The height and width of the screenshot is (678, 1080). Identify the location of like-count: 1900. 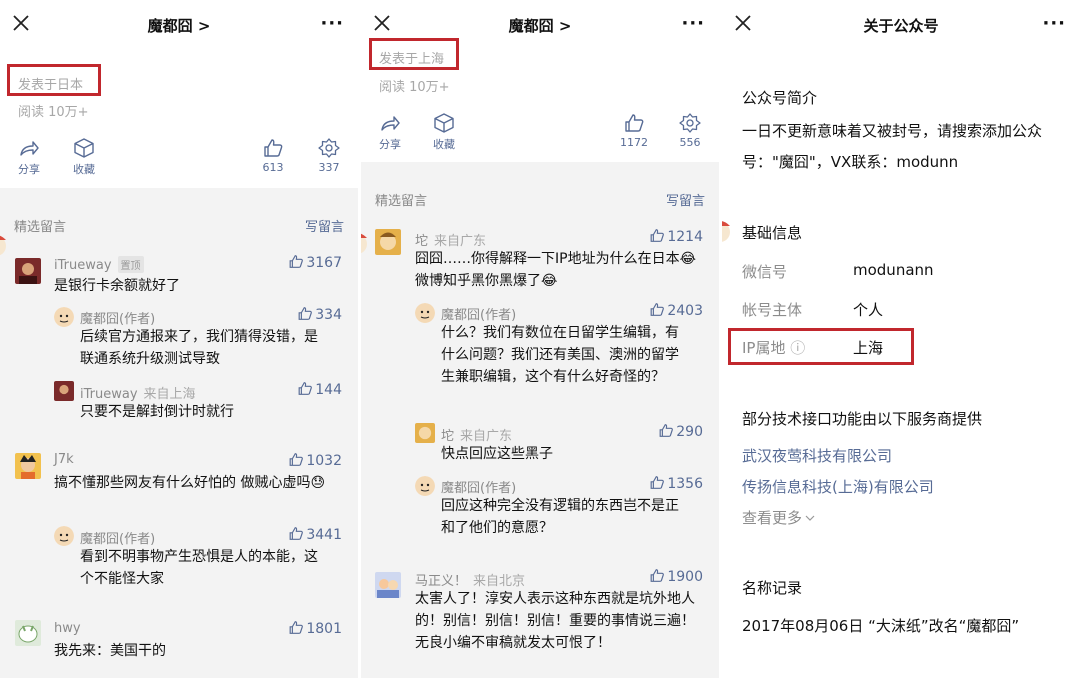
(685, 577).